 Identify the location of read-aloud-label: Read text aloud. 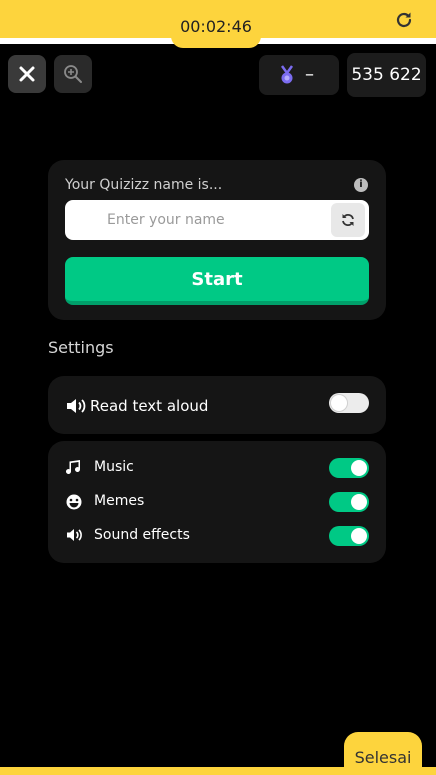
(149, 406).